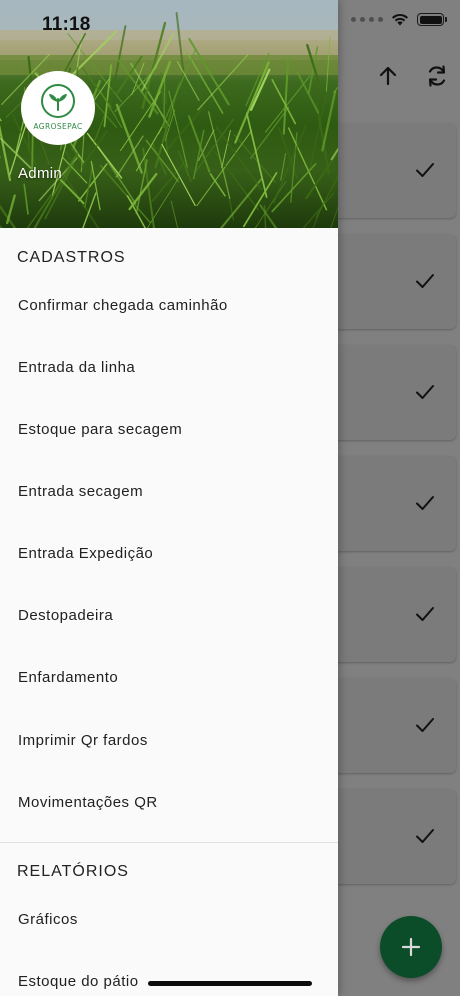  I want to click on section-title-cadastros: CADASTROS, so click(71, 257).